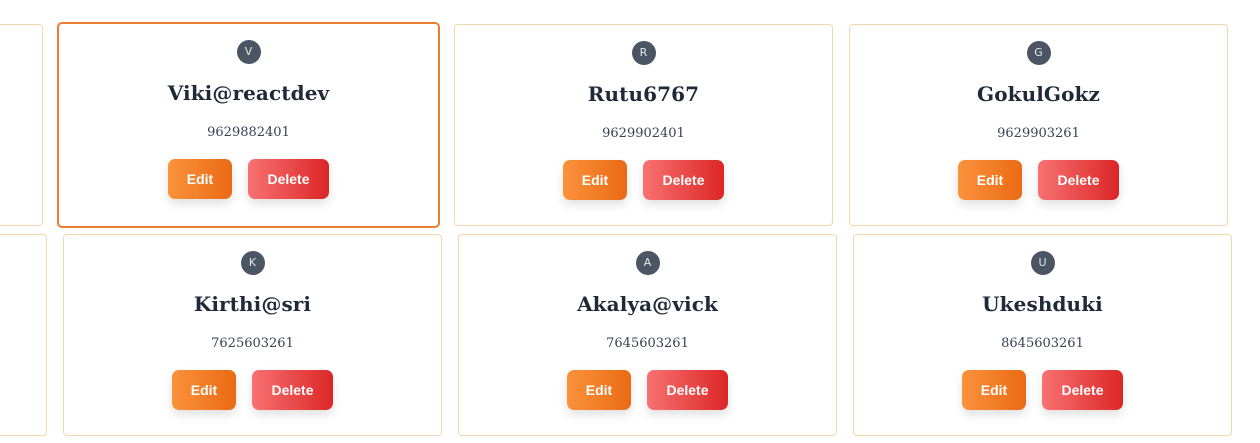  Describe the element at coordinates (1038, 53) in the screenshot. I see `avatar: G` at that location.